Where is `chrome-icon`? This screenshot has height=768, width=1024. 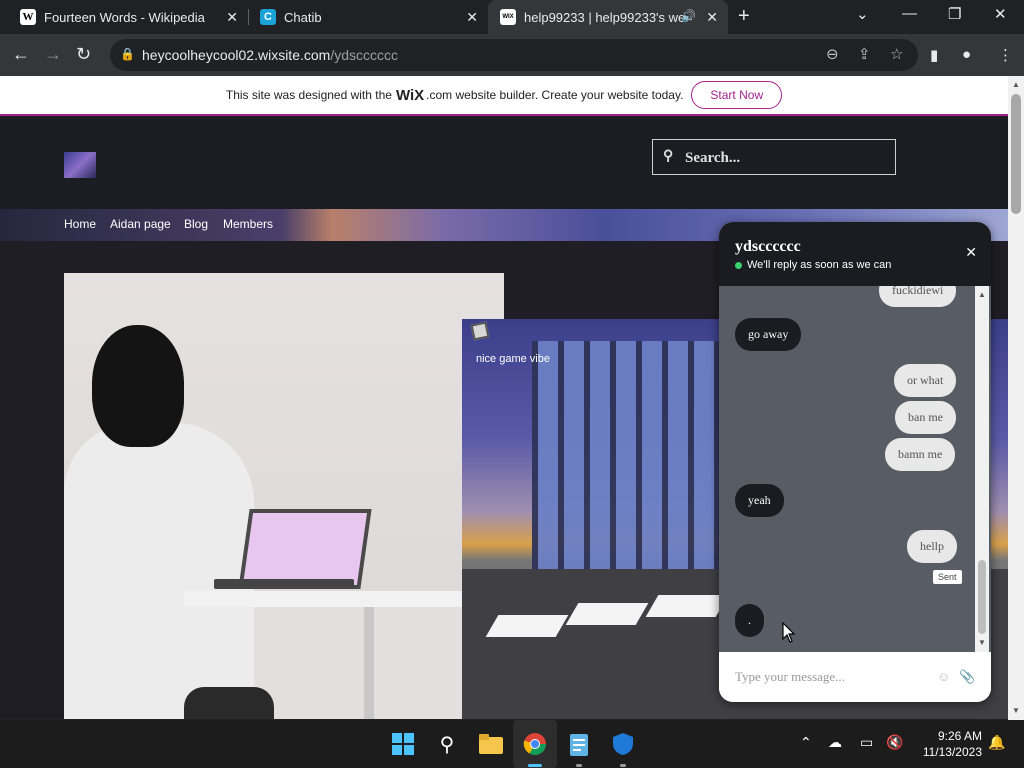 chrome-icon is located at coordinates (535, 744).